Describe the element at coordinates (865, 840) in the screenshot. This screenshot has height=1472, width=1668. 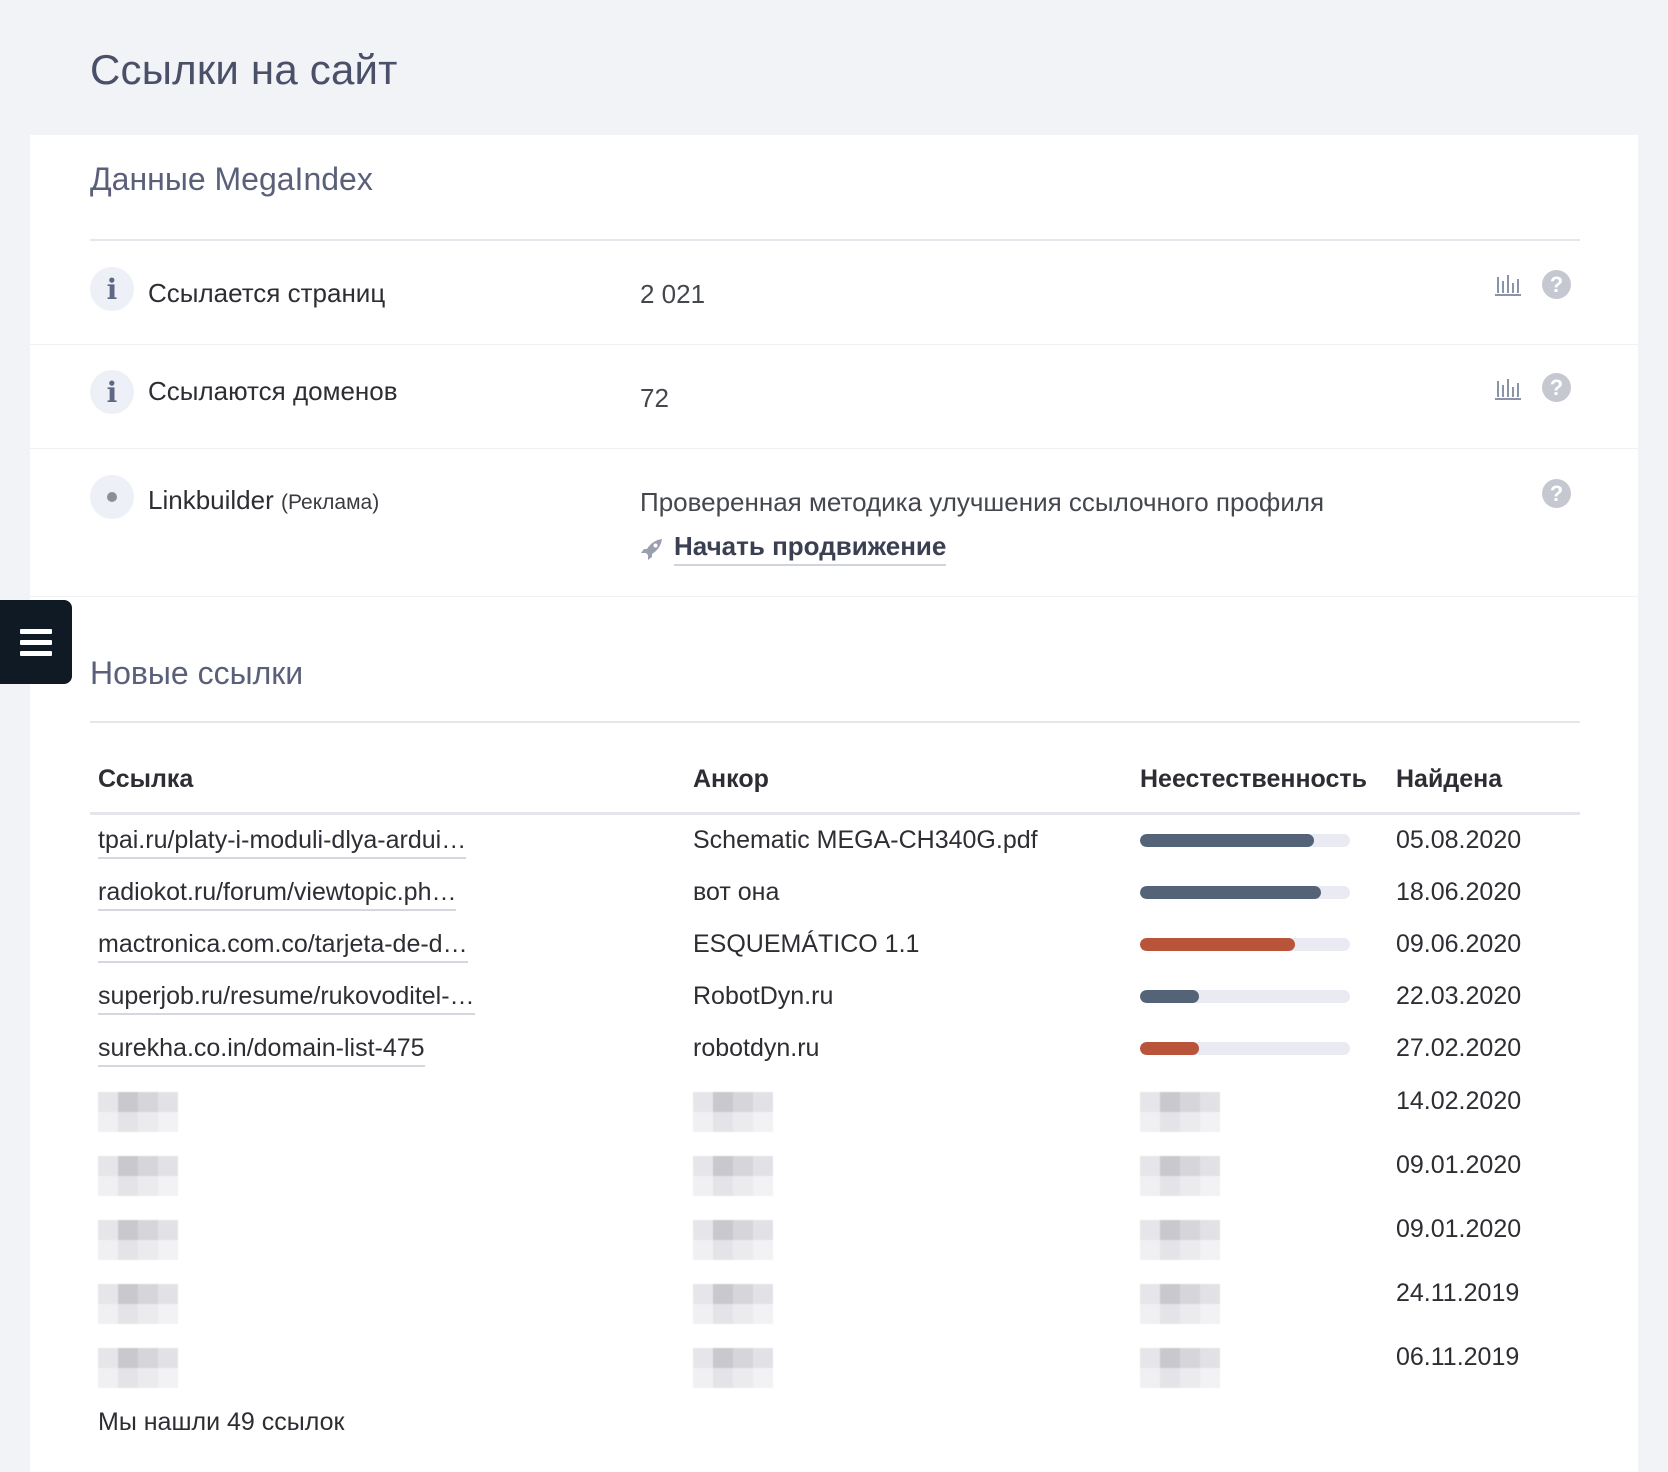
I see `anchor-cell: Schematic MEGA-CH340G.pdf` at that location.